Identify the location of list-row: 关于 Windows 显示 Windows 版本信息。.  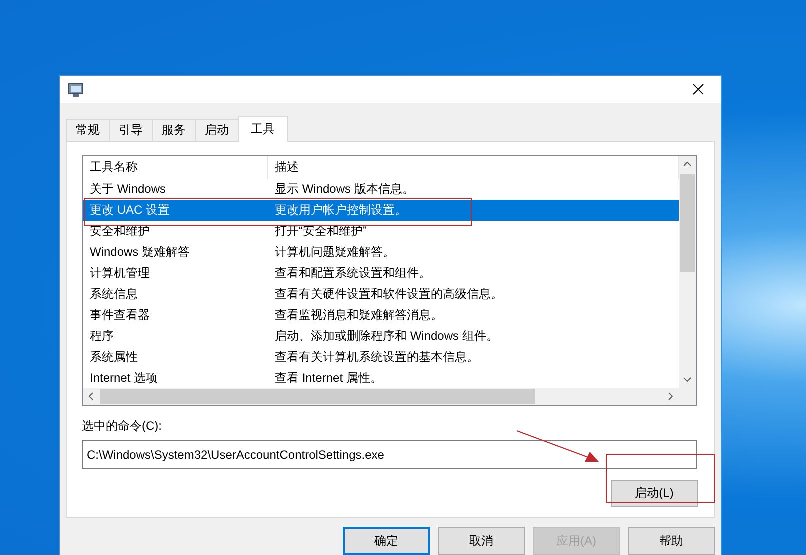
(381, 189).